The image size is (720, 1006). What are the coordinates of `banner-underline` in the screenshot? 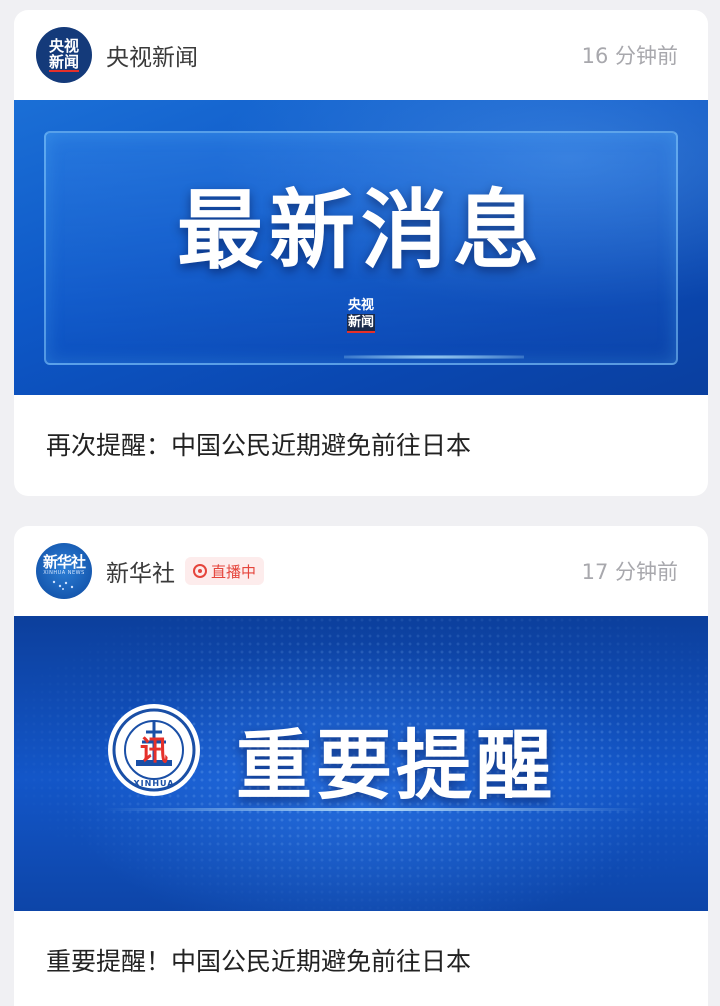 It's located at (374, 809).